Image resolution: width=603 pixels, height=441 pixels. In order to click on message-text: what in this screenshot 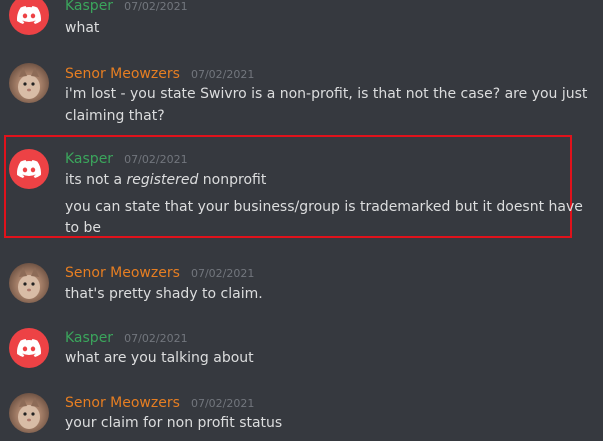, I will do `click(82, 28)`.